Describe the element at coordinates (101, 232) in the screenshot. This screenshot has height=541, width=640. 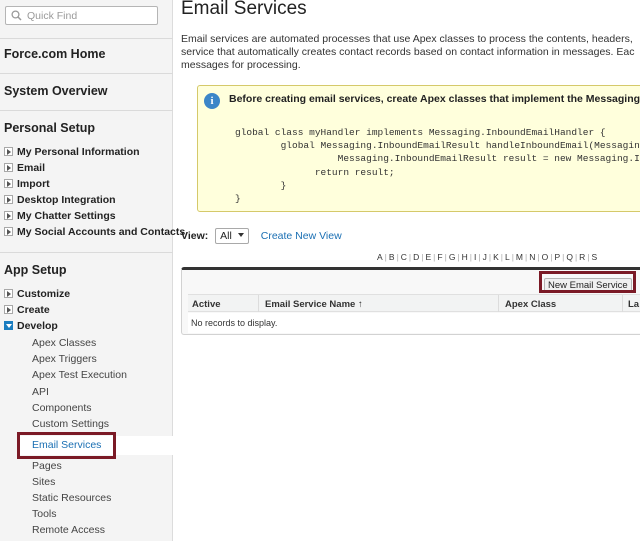
I see `tree-item-label: My Social Accounts and Contacts` at that location.